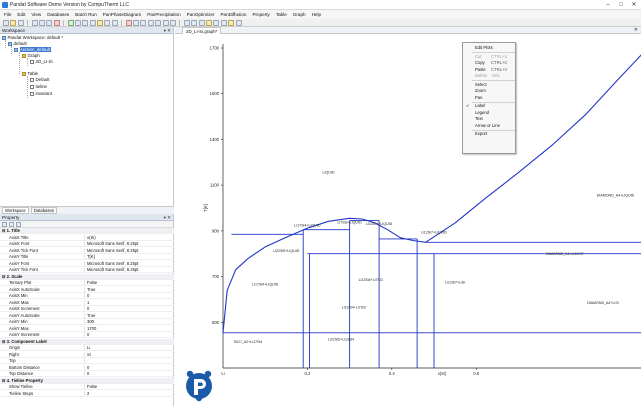 This screenshot has height=406, width=641. Describe the element at coordinates (41, 61) in the screenshot. I see `tree-item-2d-li-si: 2D_LI-Si` at that location.